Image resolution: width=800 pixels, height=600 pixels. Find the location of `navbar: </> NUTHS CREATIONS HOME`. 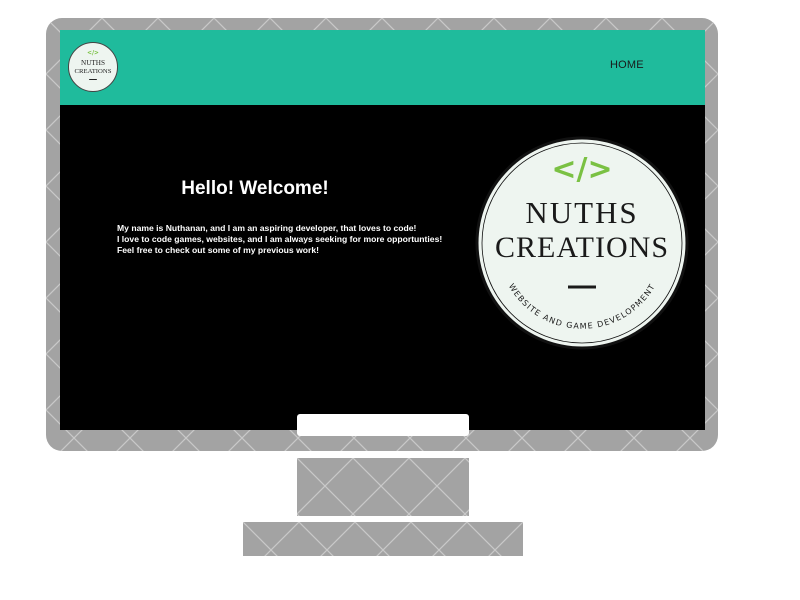

navbar: </> NUTHS CREATIONS HOME is located at coordinates (382, 67).